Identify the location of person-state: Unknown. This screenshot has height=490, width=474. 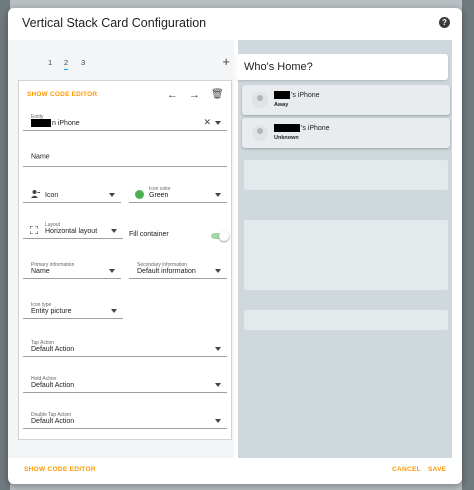
(286, 138).